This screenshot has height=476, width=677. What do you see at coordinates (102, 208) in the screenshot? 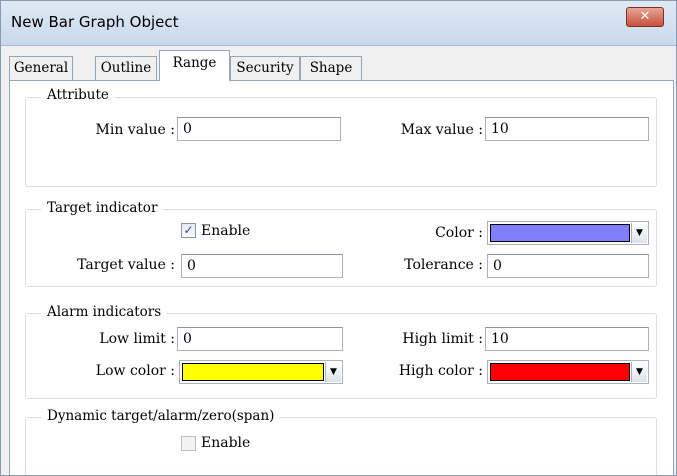
I see `target-indicator-title: Target indicator` at bounding box center [102, 208].